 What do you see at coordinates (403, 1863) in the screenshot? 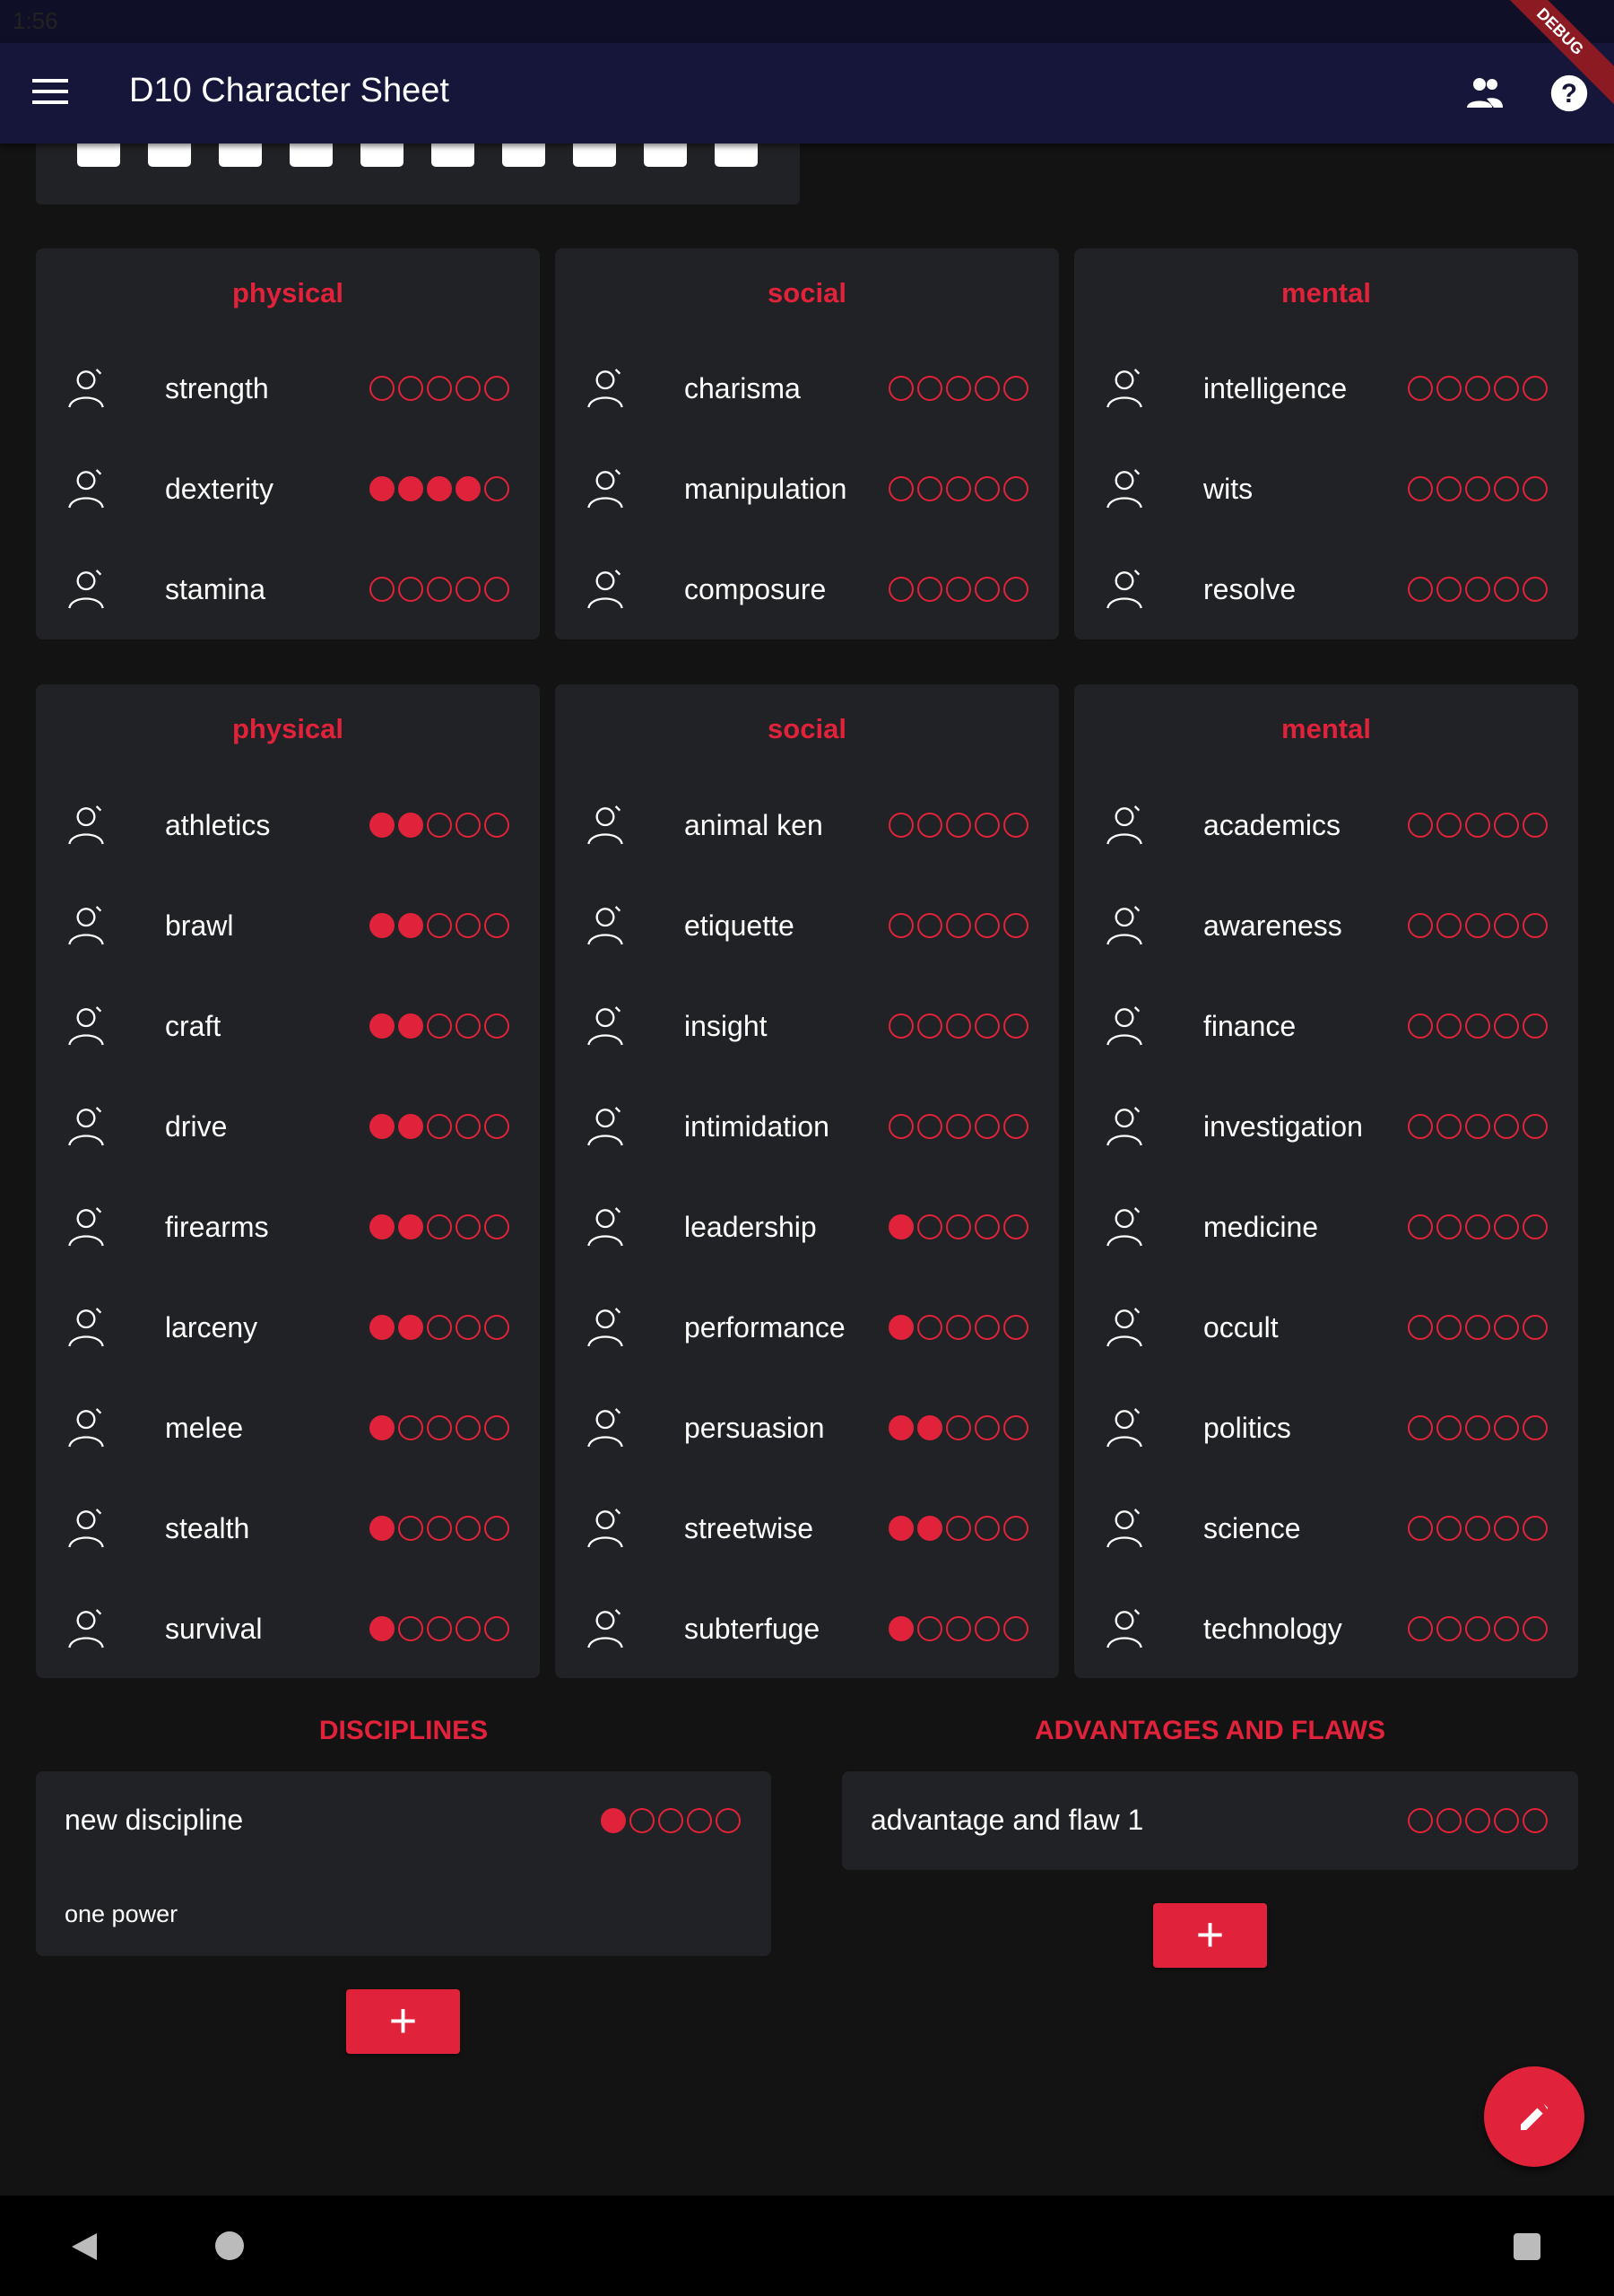
I see `discipline-card: new discipline one power` at bounding box center [403, 1863].